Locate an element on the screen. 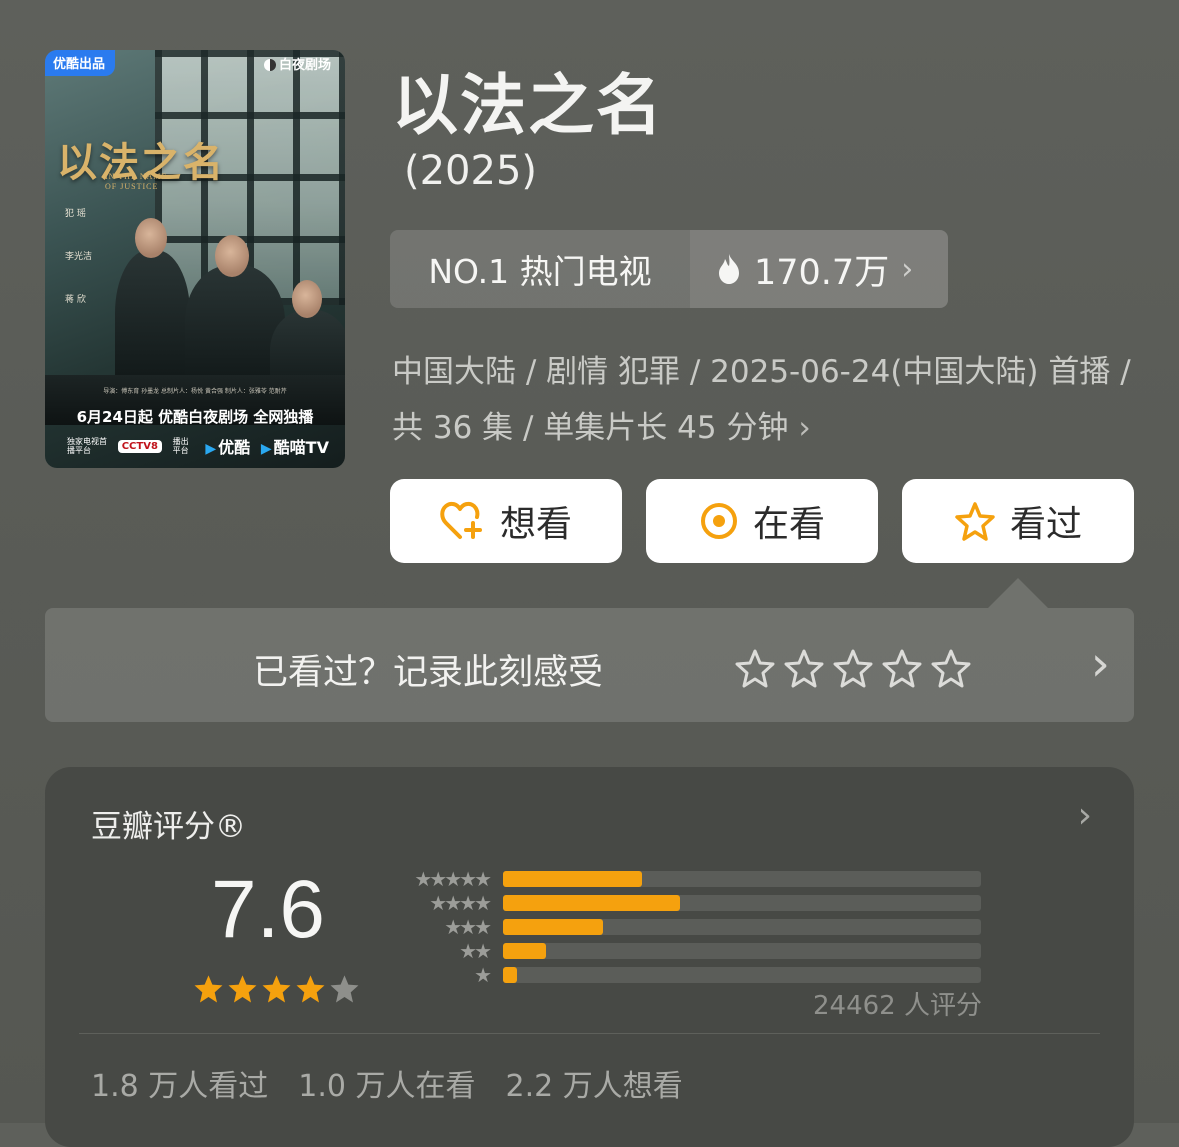 This screenshot has width=1179, height=1147. poster-cast: 犯 瑶 李光洁 蒋 欣 is located at coordinates (80, 257).